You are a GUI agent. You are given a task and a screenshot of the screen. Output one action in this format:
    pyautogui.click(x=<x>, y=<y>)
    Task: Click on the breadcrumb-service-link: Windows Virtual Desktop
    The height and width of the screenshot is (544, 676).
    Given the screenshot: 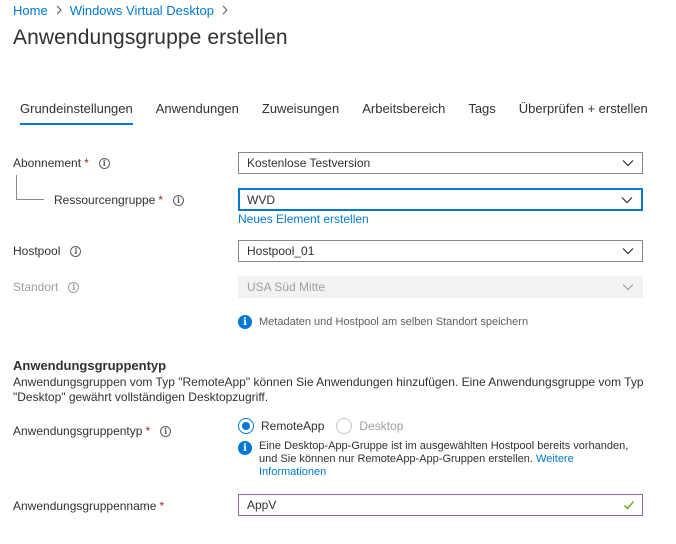 What is the action you would take?
    pyautogui.click(x=142, y=10)
    